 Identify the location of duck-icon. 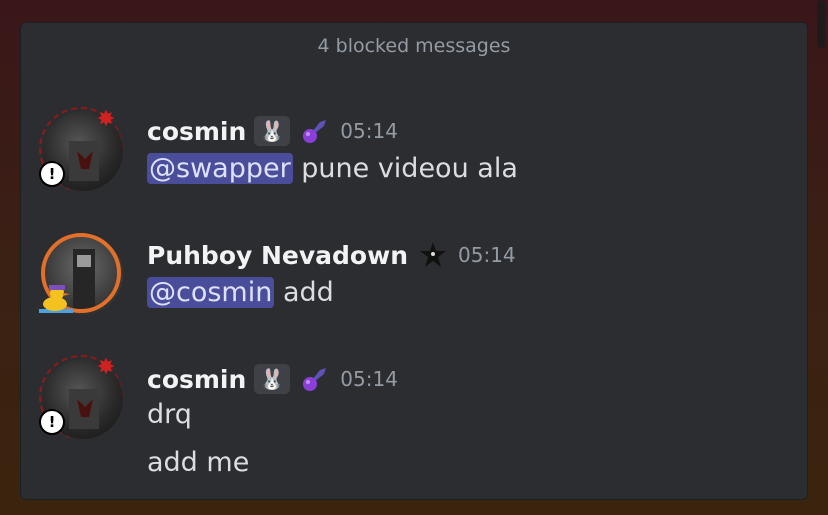
(56, 298).